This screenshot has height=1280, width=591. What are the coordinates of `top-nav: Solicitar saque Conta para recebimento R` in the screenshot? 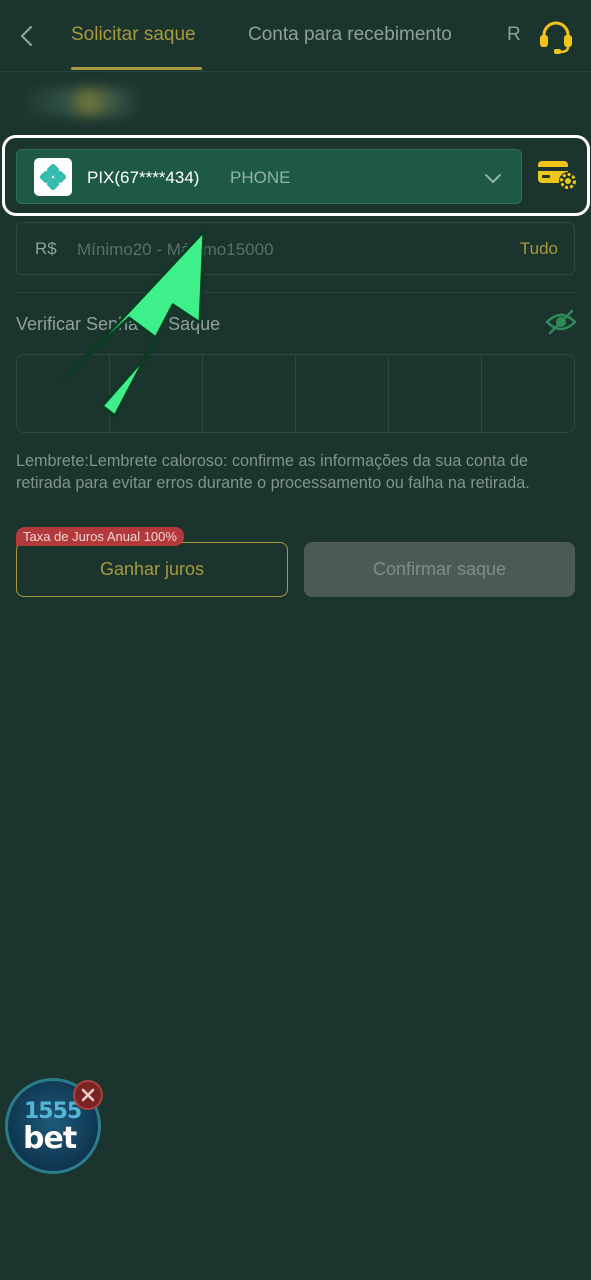 It's located at (295, 36).